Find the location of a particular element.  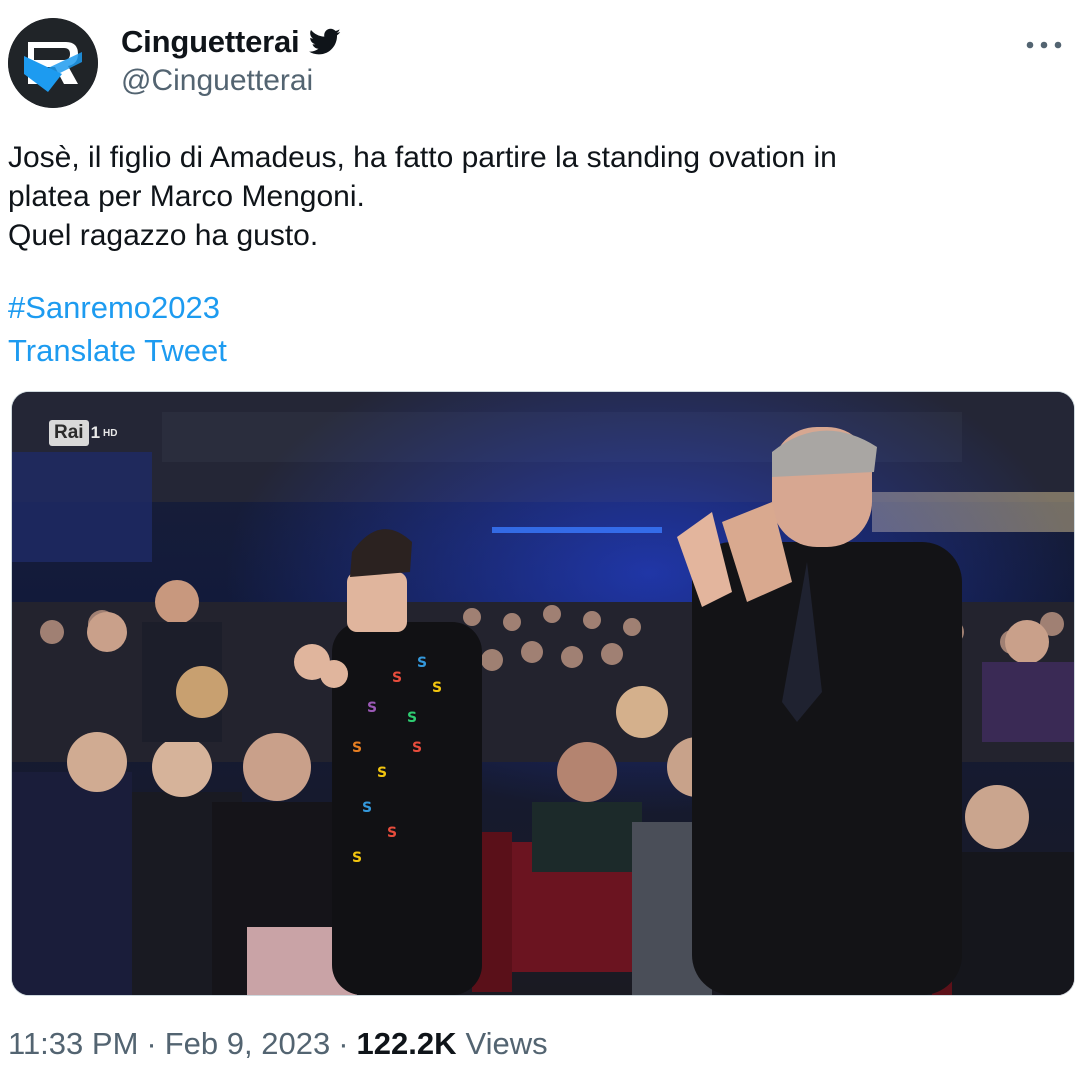

more-dots-icon is located at coordinates (1044, 45).